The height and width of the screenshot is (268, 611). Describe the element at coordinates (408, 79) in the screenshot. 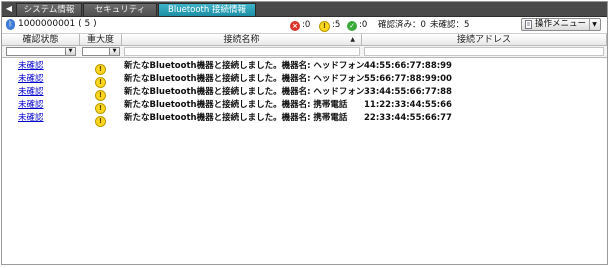

I see `connection-address: 55:66:77:88:99:00` at that location.